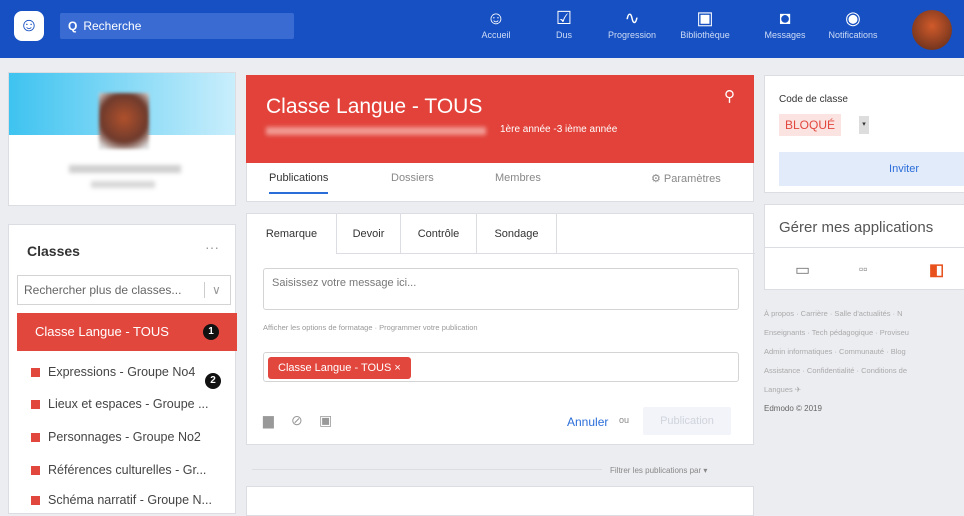 This screenshot has width=964, height=516. Describe the element at coordinates (376, 131) in the screenshot. I see `class-owner-blurred` at that location.